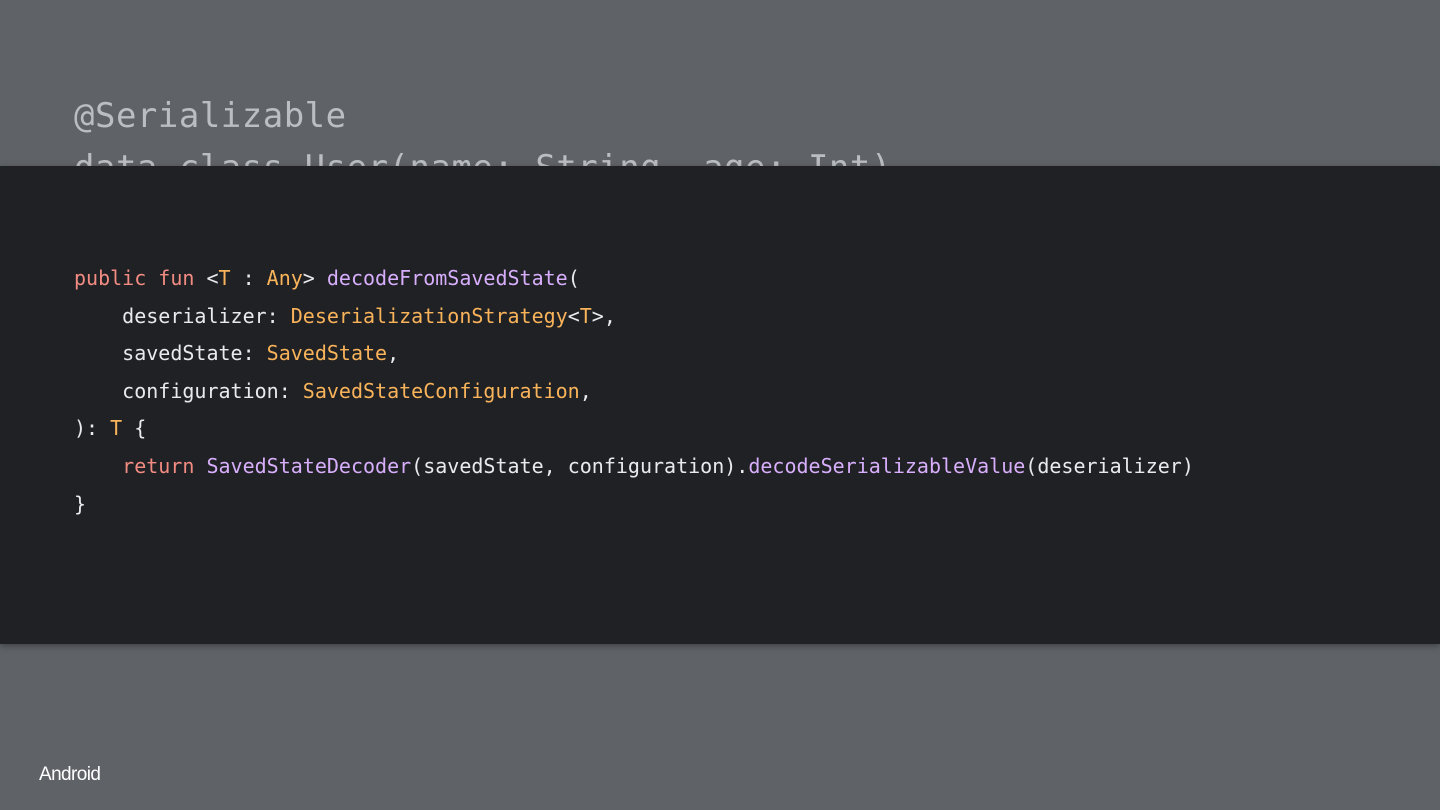  I want to click on code-token: decodeSerializableValue, so click(887, 465).